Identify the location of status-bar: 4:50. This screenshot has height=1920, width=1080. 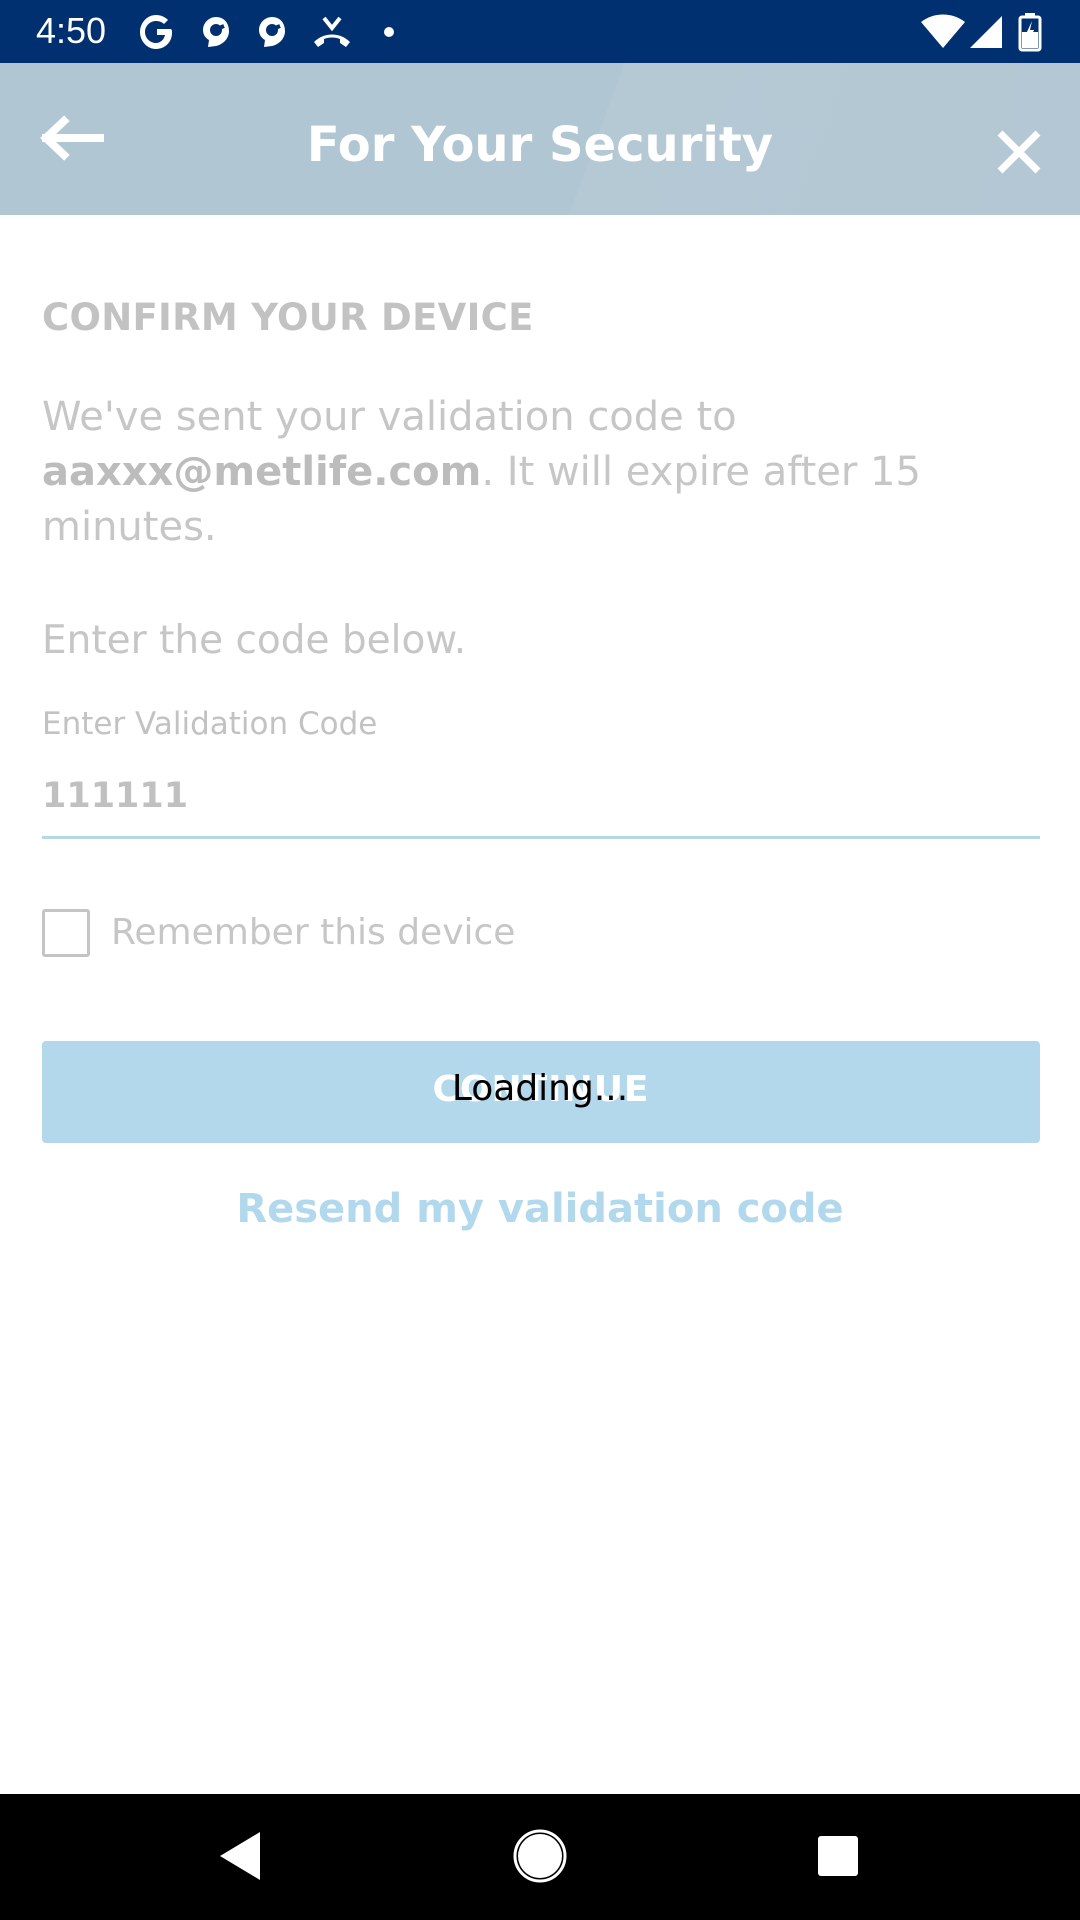
(540, 31).